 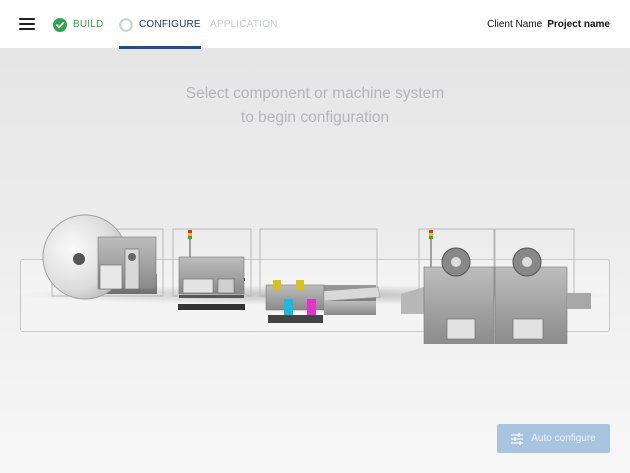 I want to click on step-configure: CONFIGURE, so click(x=160, y=24).